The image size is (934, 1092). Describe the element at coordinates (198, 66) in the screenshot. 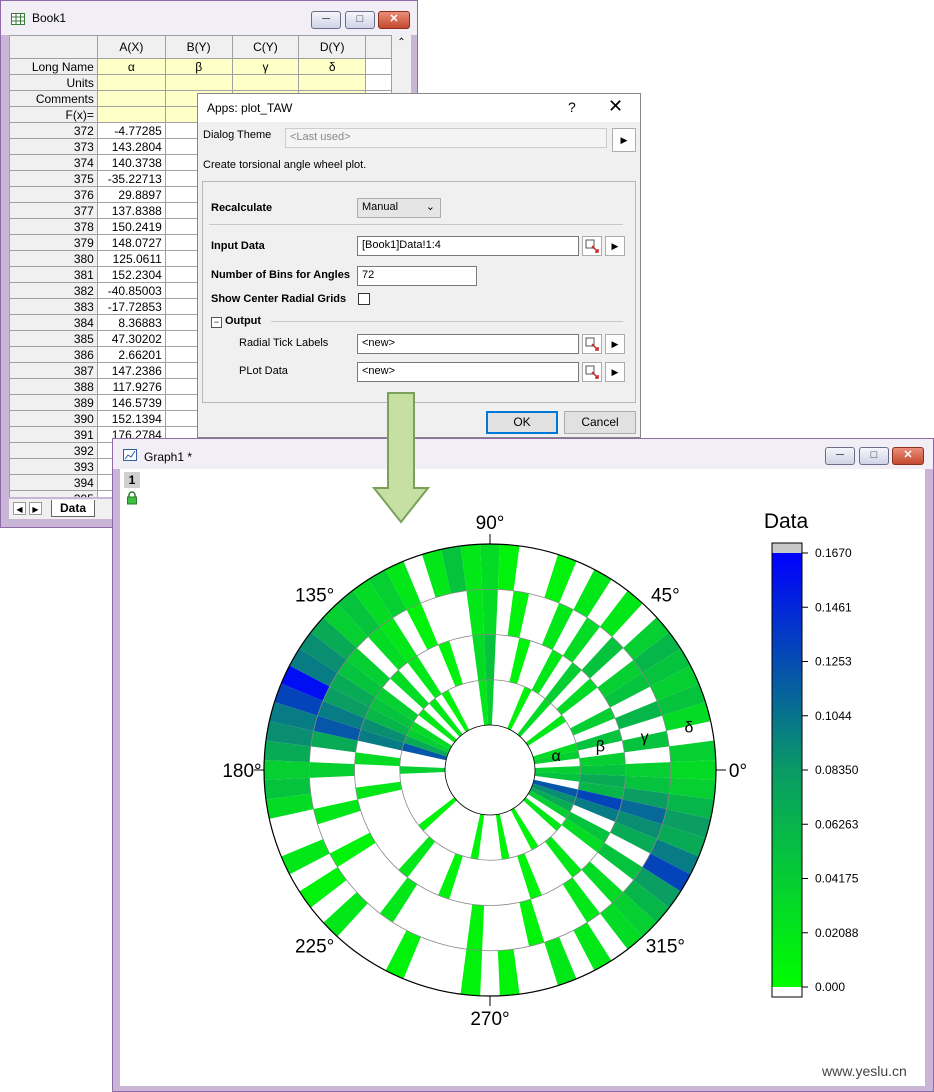

I see `long-name-cell: β` at that location.